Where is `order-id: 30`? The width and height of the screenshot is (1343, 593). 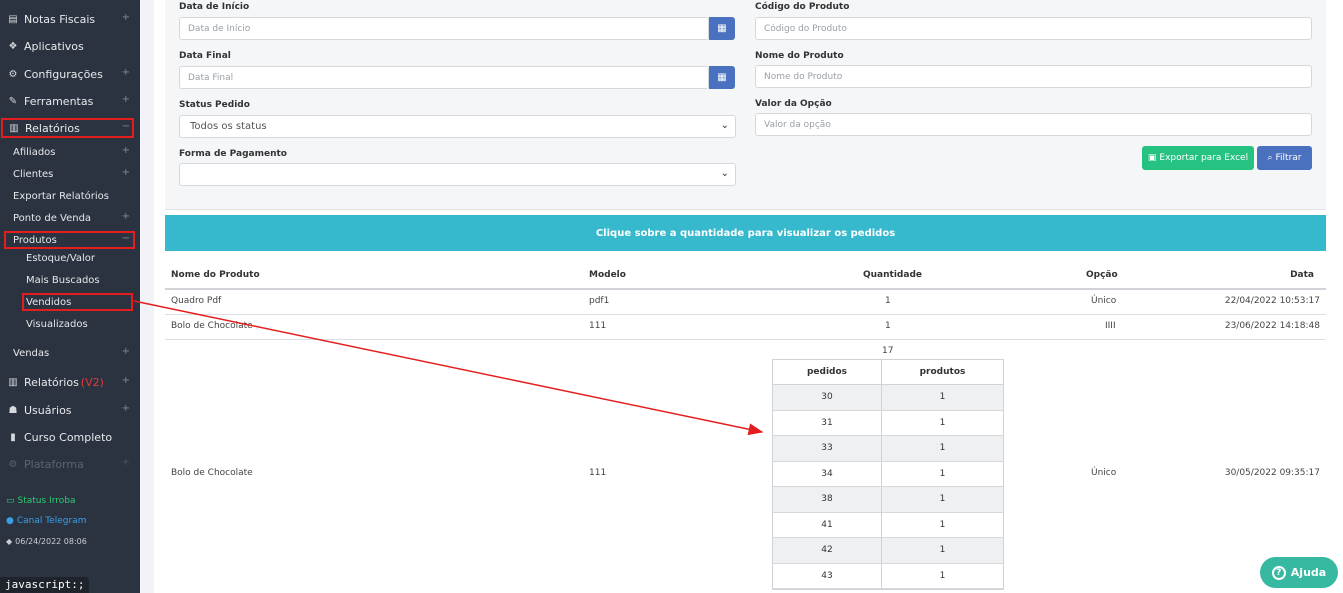
order-id: 30 is located at coordinates (827, 397).